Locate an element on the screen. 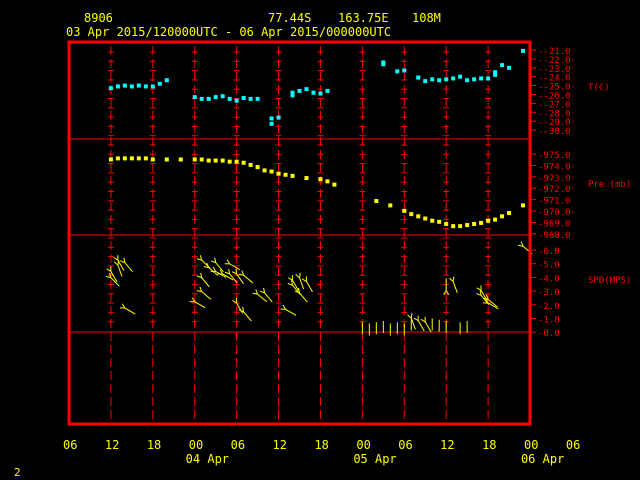 This screenshot has height=480, width=640. y-tick-label: -972.0 is located at coordinates (554, 190).